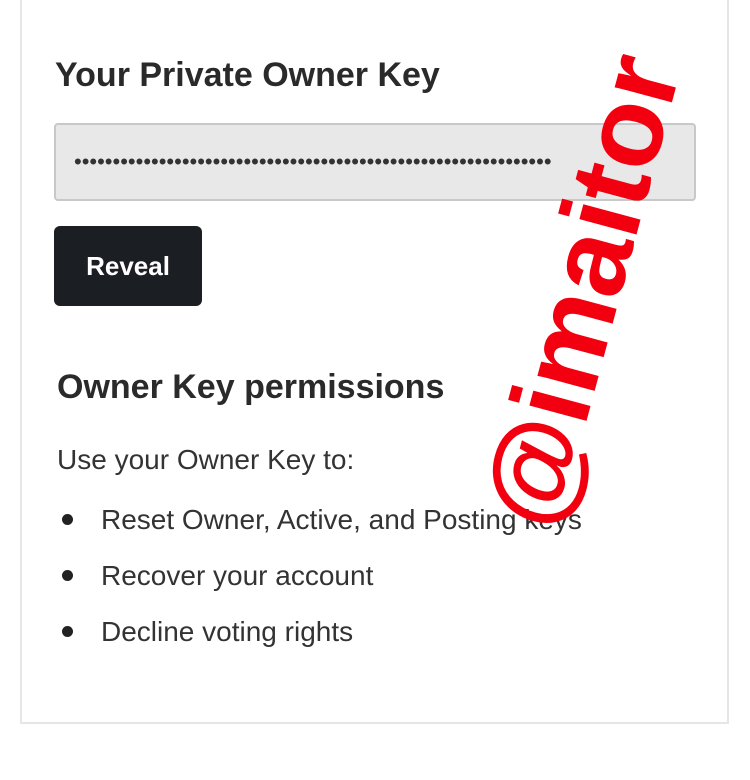 This screenshot has height=780, width=750. I want to click on private-owner-key-title: Your Private Owner Key, so click(247, 75).